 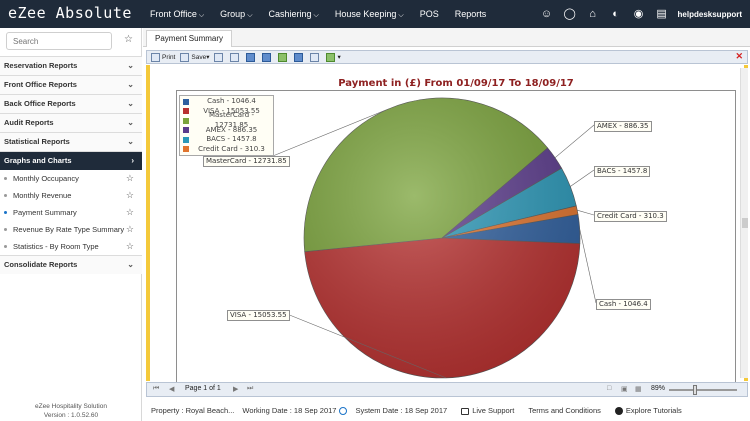 I want to click on sidebar-section-statistical-reports: Statistical Reports ⌄, so click(x=71, y=141).